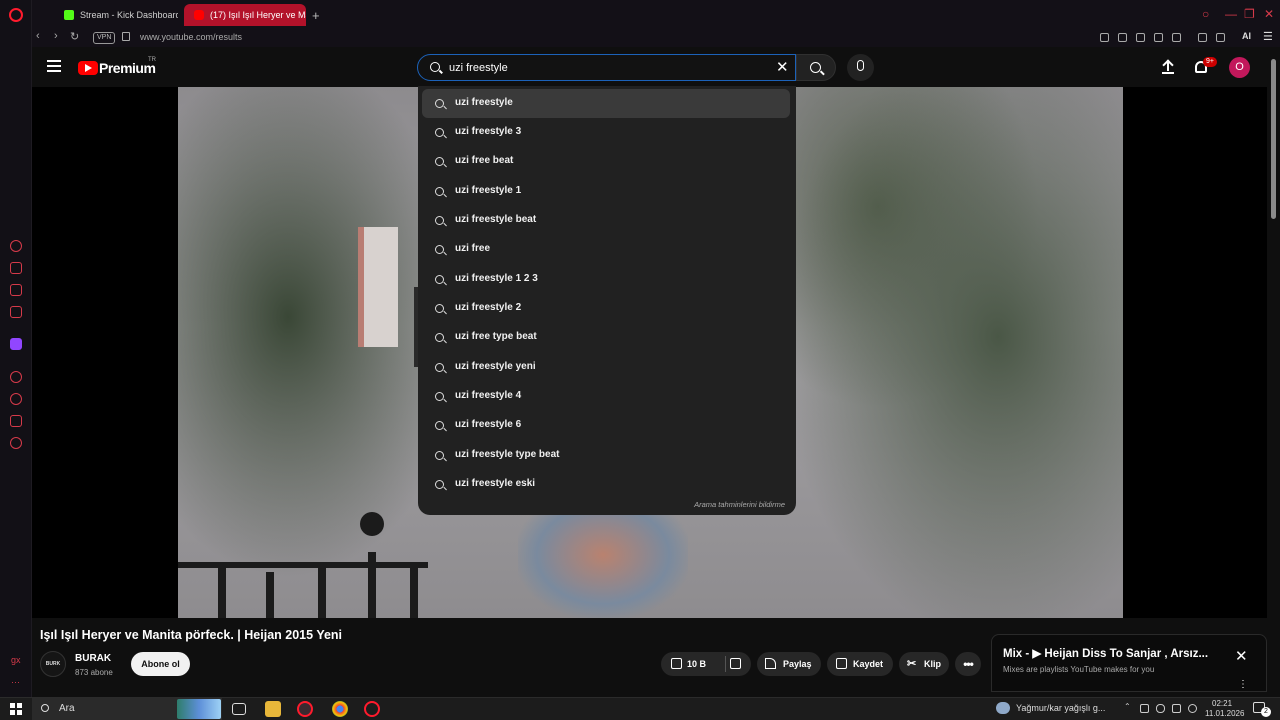  What do you see at coordinates (1192, 708) in the screenshot?
I see `volume-icon` at bounding box center [1192, 708].